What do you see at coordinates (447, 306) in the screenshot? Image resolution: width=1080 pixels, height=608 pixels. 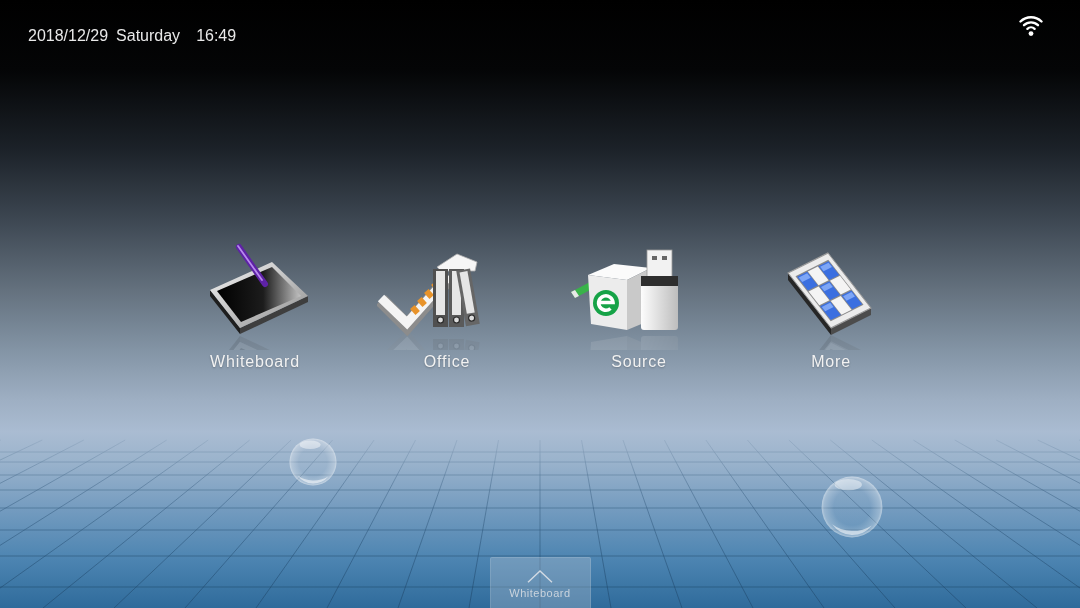 I see `app-launcher-button: Office` at bounding box center [447, 306].